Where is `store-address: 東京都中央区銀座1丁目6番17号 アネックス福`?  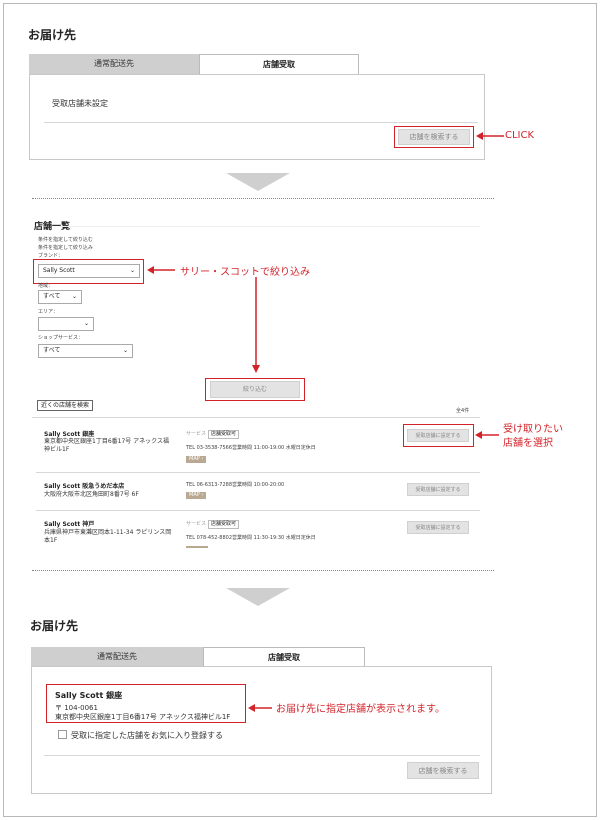
store-address: 東京都中央区銀座1丁目6番17号 アネックス福 is located at coordinates (106, 441).